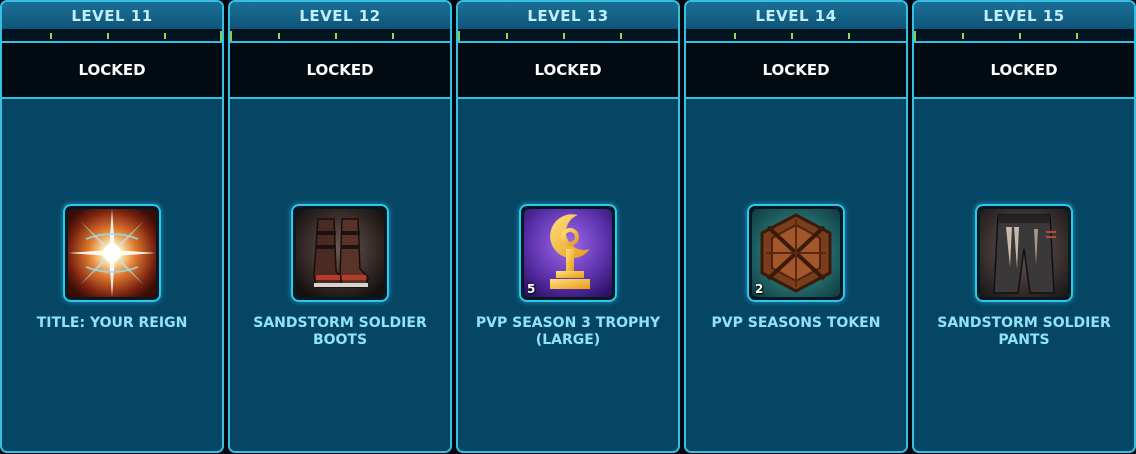 Image resolution: width=1136 pixels, height=454 pixels. What do you see at coordinates (112, 323) in the screenshot?
I see `reward-name: TITLE: YOUR REIGN` at bounding box center [112, 323].